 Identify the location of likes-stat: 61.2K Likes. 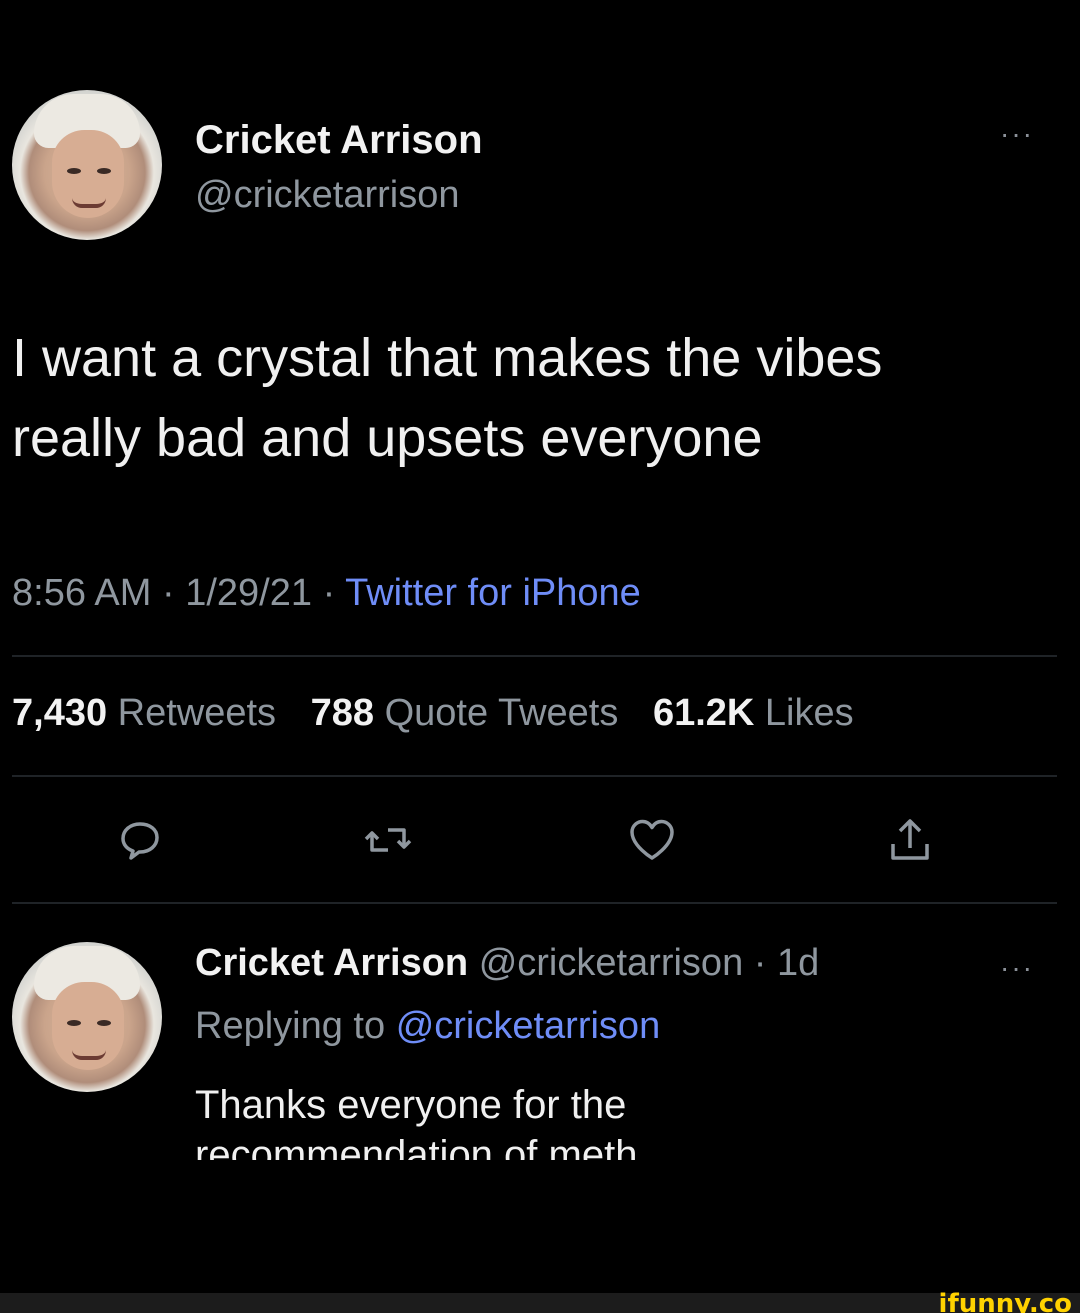
(765, 713).